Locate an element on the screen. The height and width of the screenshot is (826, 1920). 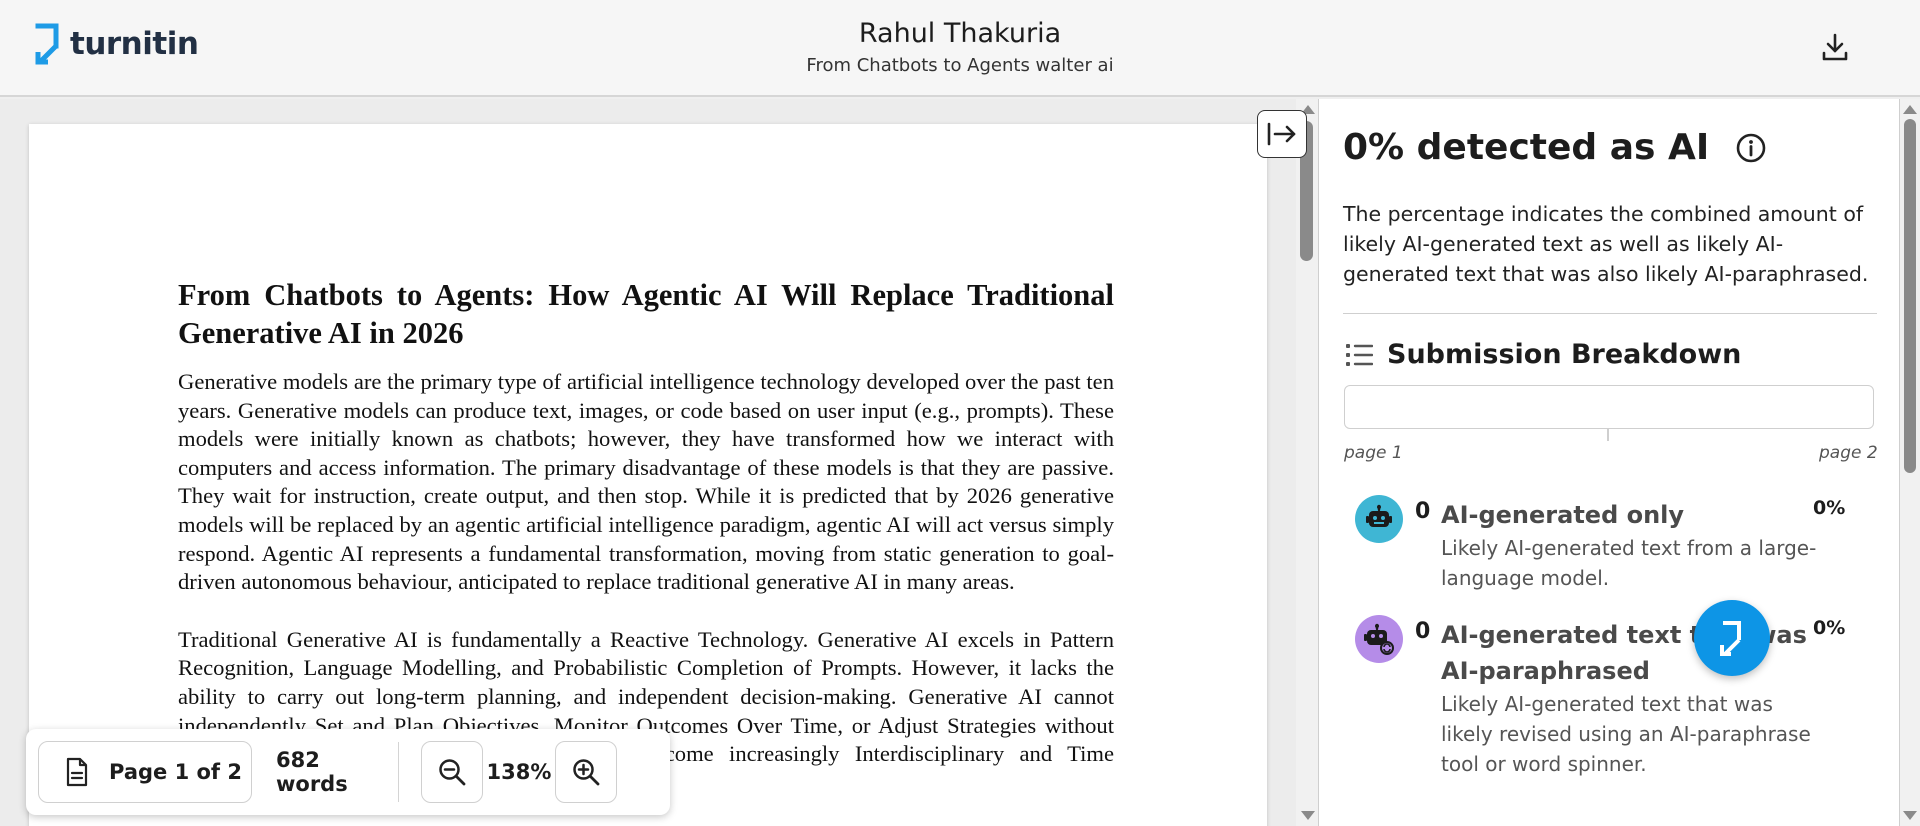
collapse-arrow-icon is located at coordinates (1281, 134).